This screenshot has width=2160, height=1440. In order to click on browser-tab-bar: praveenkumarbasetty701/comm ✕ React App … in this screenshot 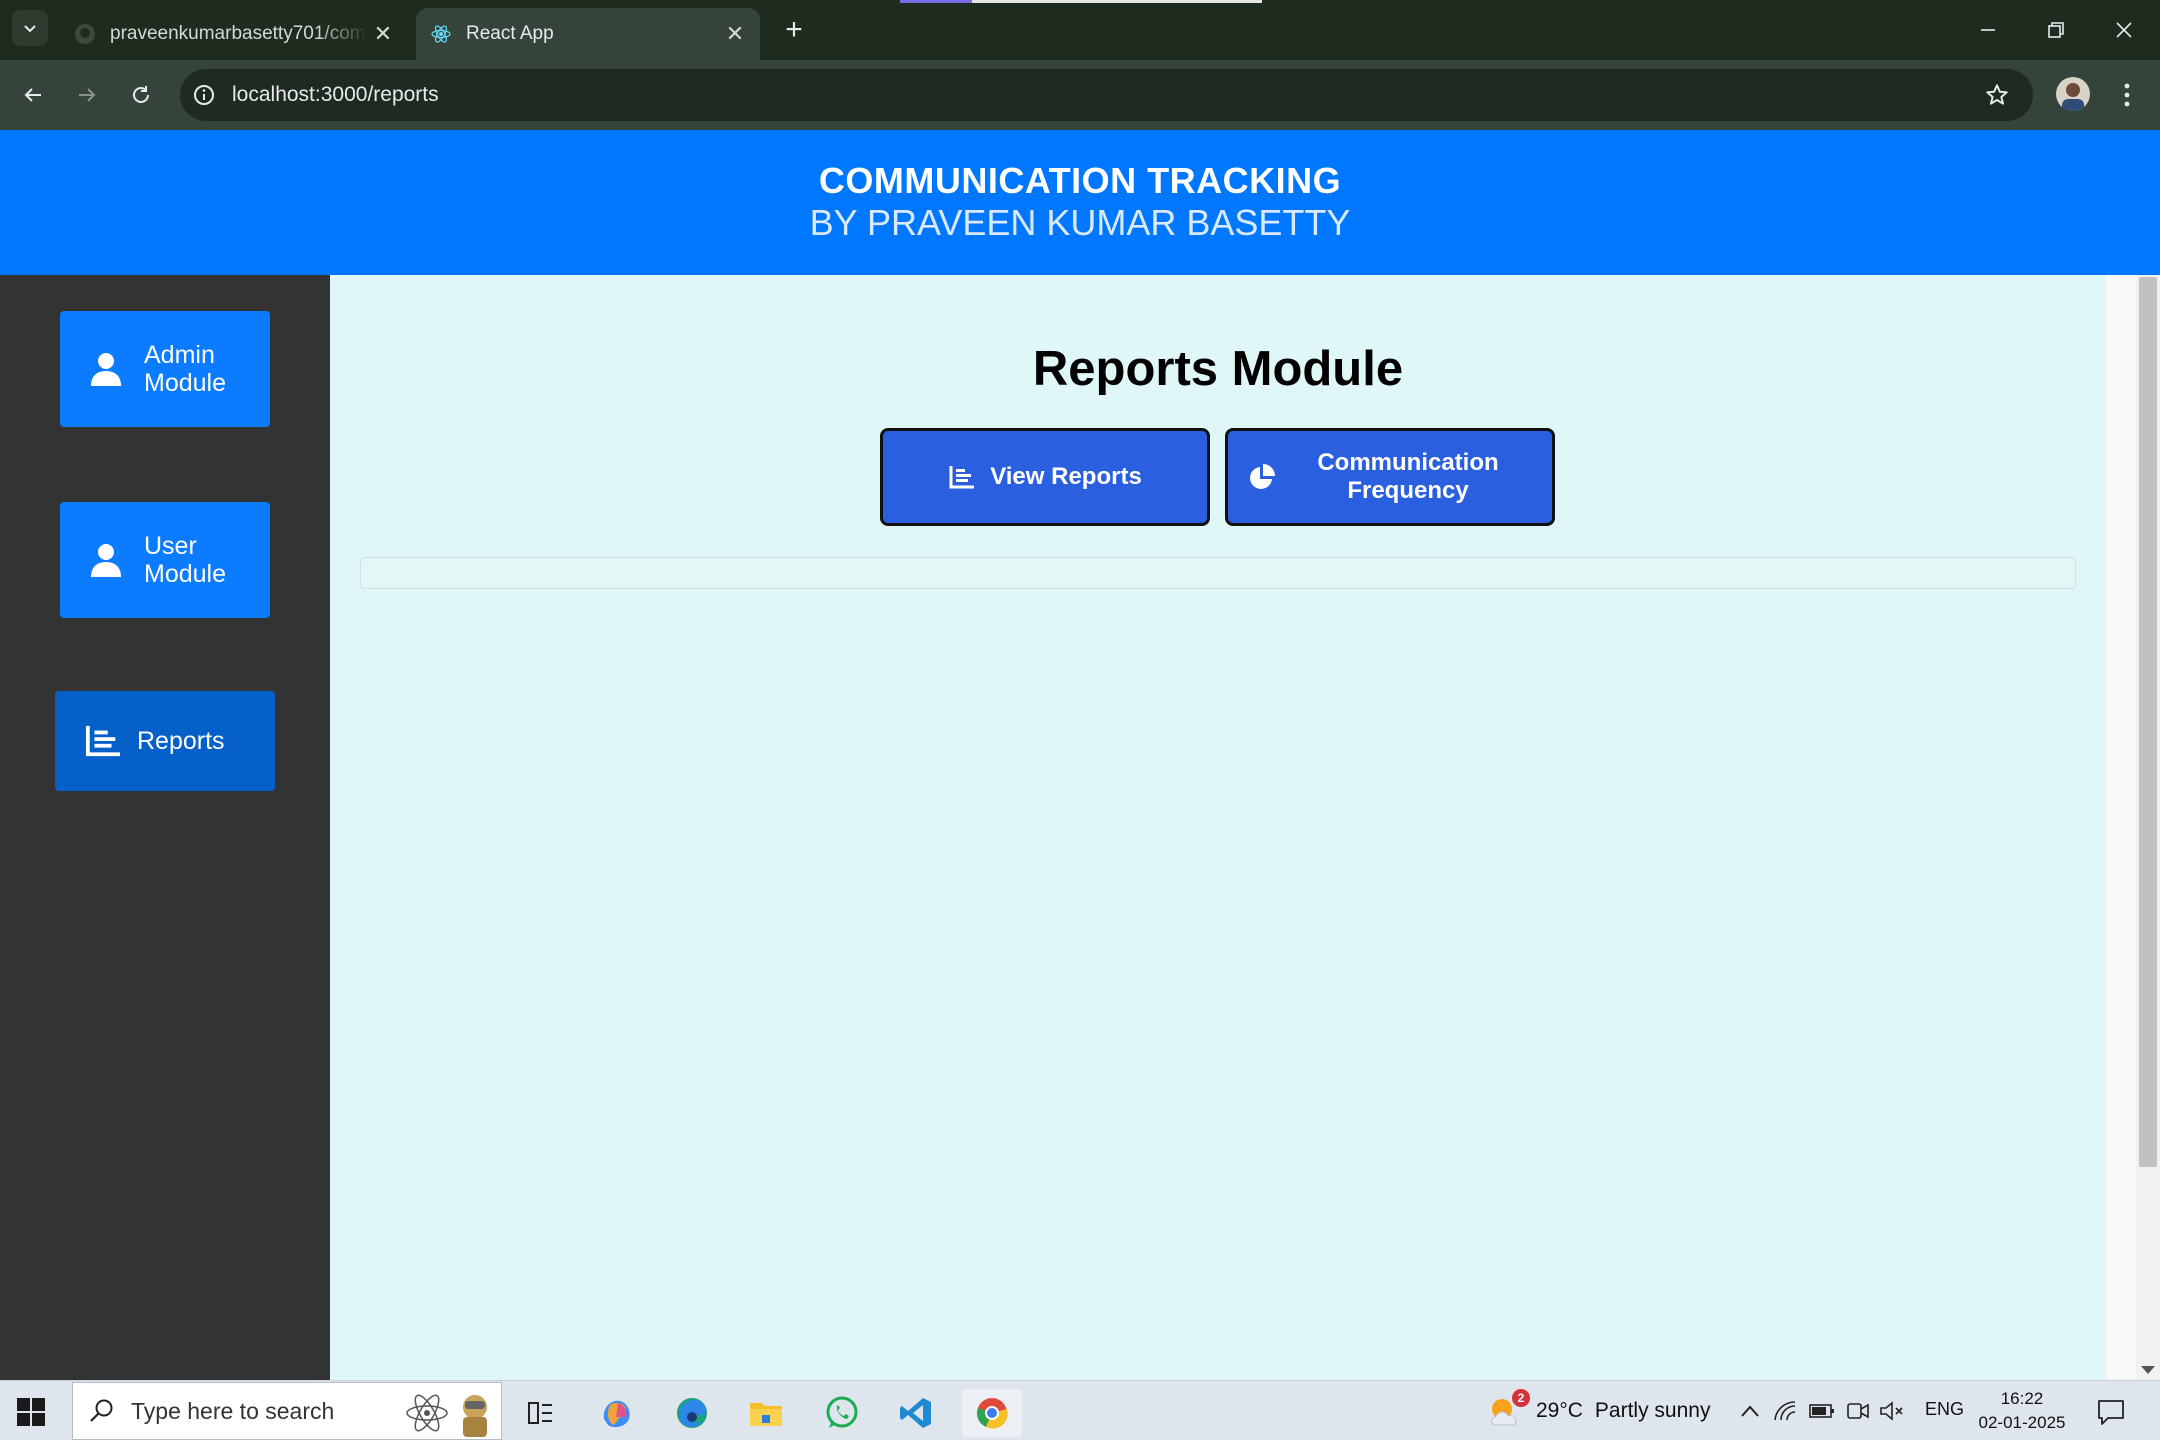, I will do `click(1080, 30)`.